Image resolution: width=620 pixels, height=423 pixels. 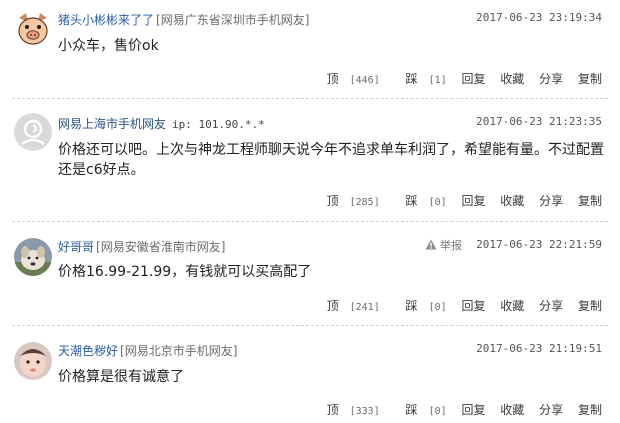 I want to click on upvote-button: 顶 [333], so click(x=348, y=409).